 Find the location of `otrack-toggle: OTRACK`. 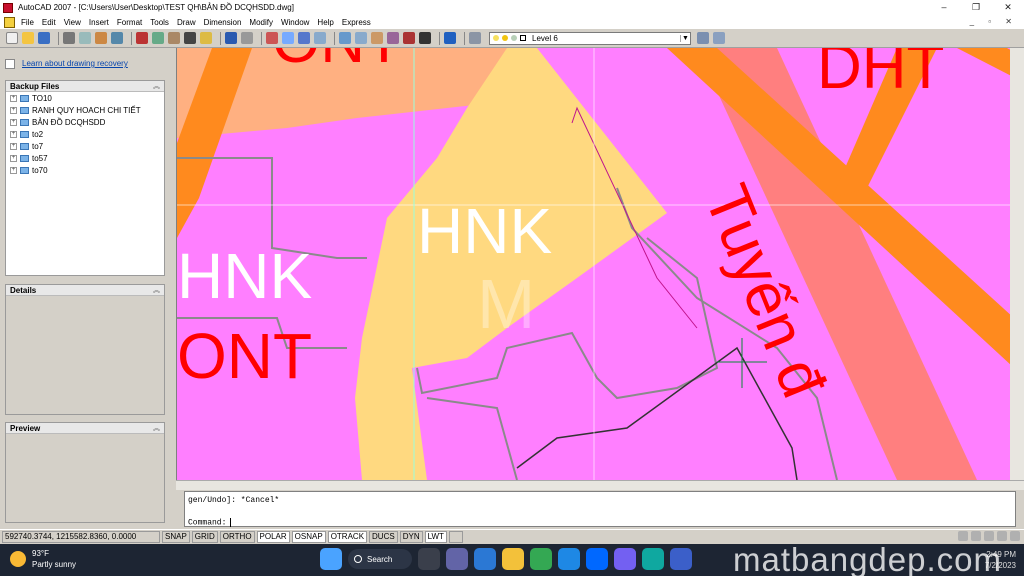

otrack-toggle: OTRACK is located at coordinates (347, 537).